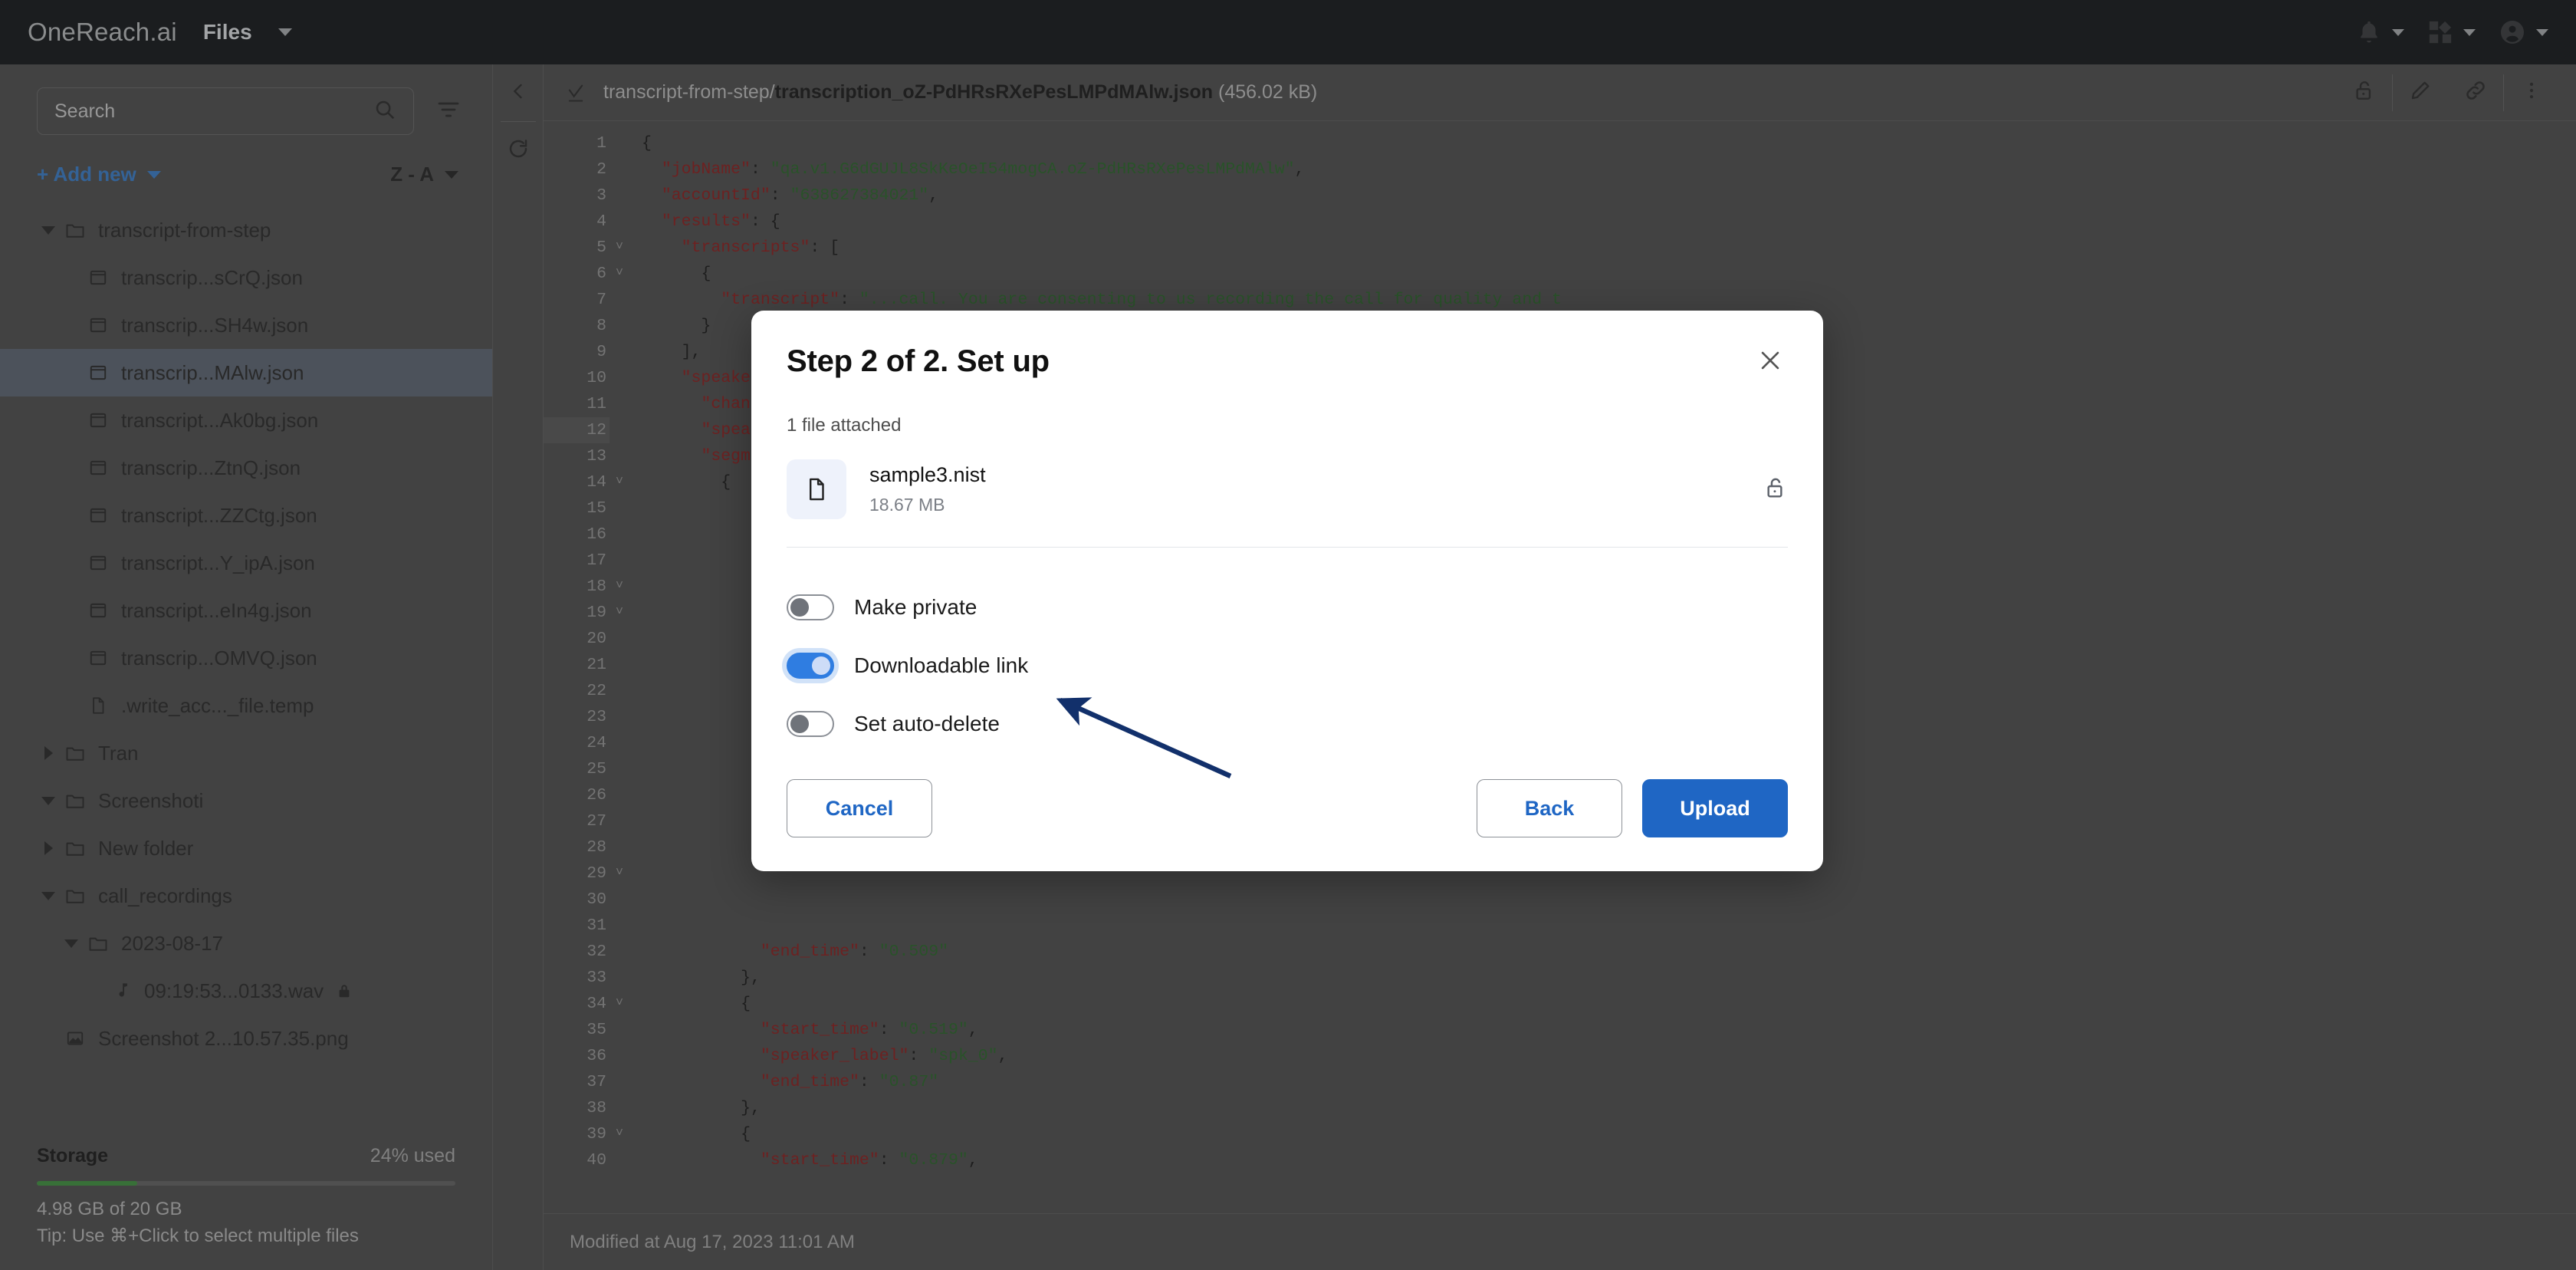 This screenshot has height=1270, width=2576. What do you see at coordinates (1287, 362) in the screenshot?
I see `modal-header: Step 2 of 2. Set up` at bounding box center [1287, 362].